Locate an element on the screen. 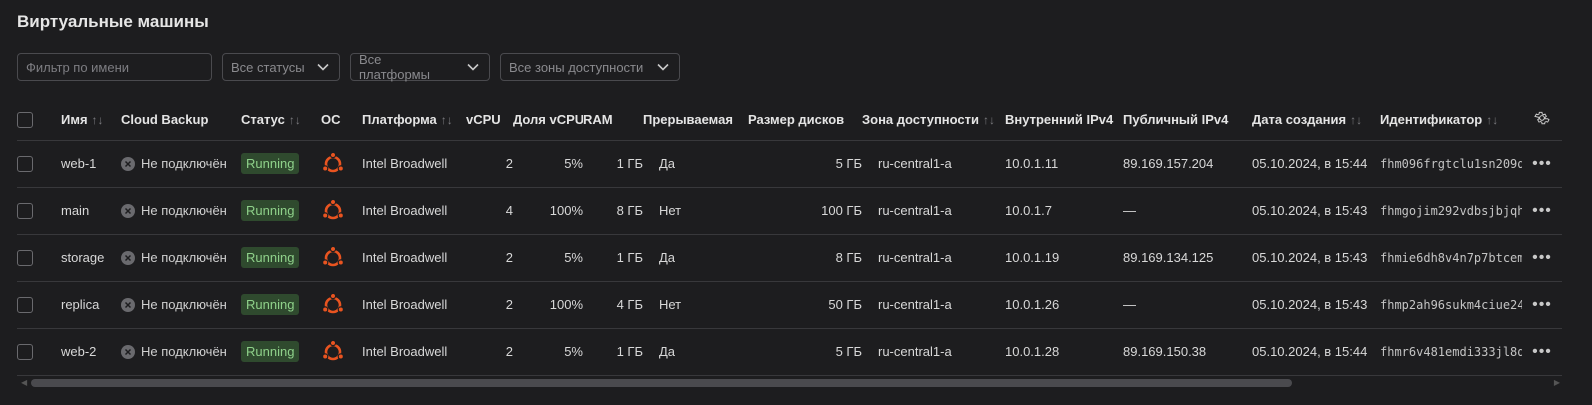  column-header-backup: Cloud Backup is located at coordinates (165, 119).